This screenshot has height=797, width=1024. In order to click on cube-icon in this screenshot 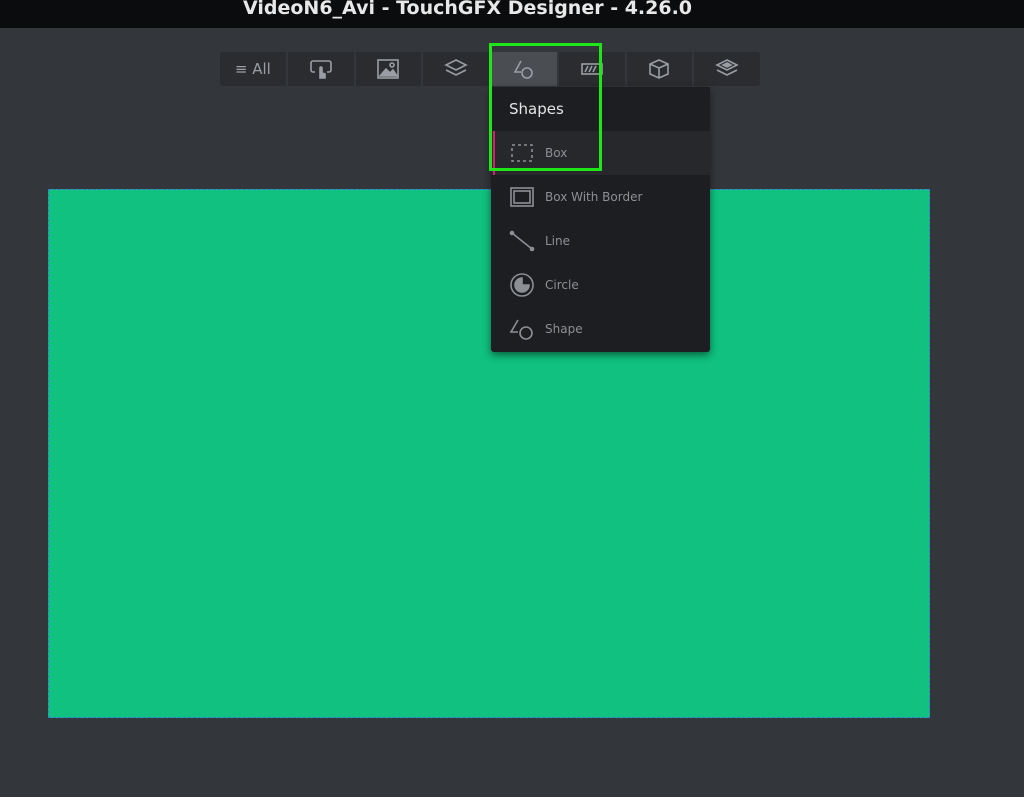, I will do `click(659, 69)`.